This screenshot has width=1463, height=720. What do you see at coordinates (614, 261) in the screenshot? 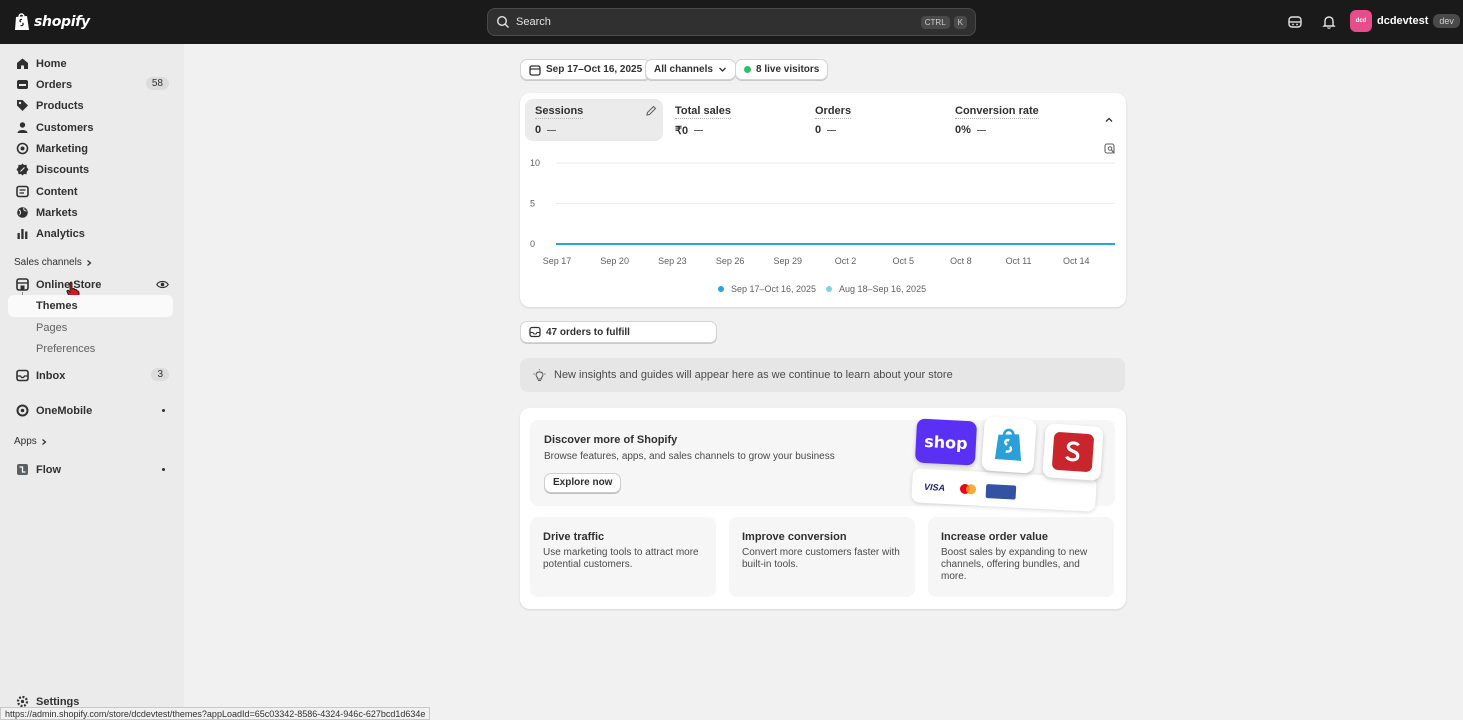
I see `x-tick-label: Sep 20` at bounding box center [614, 261].